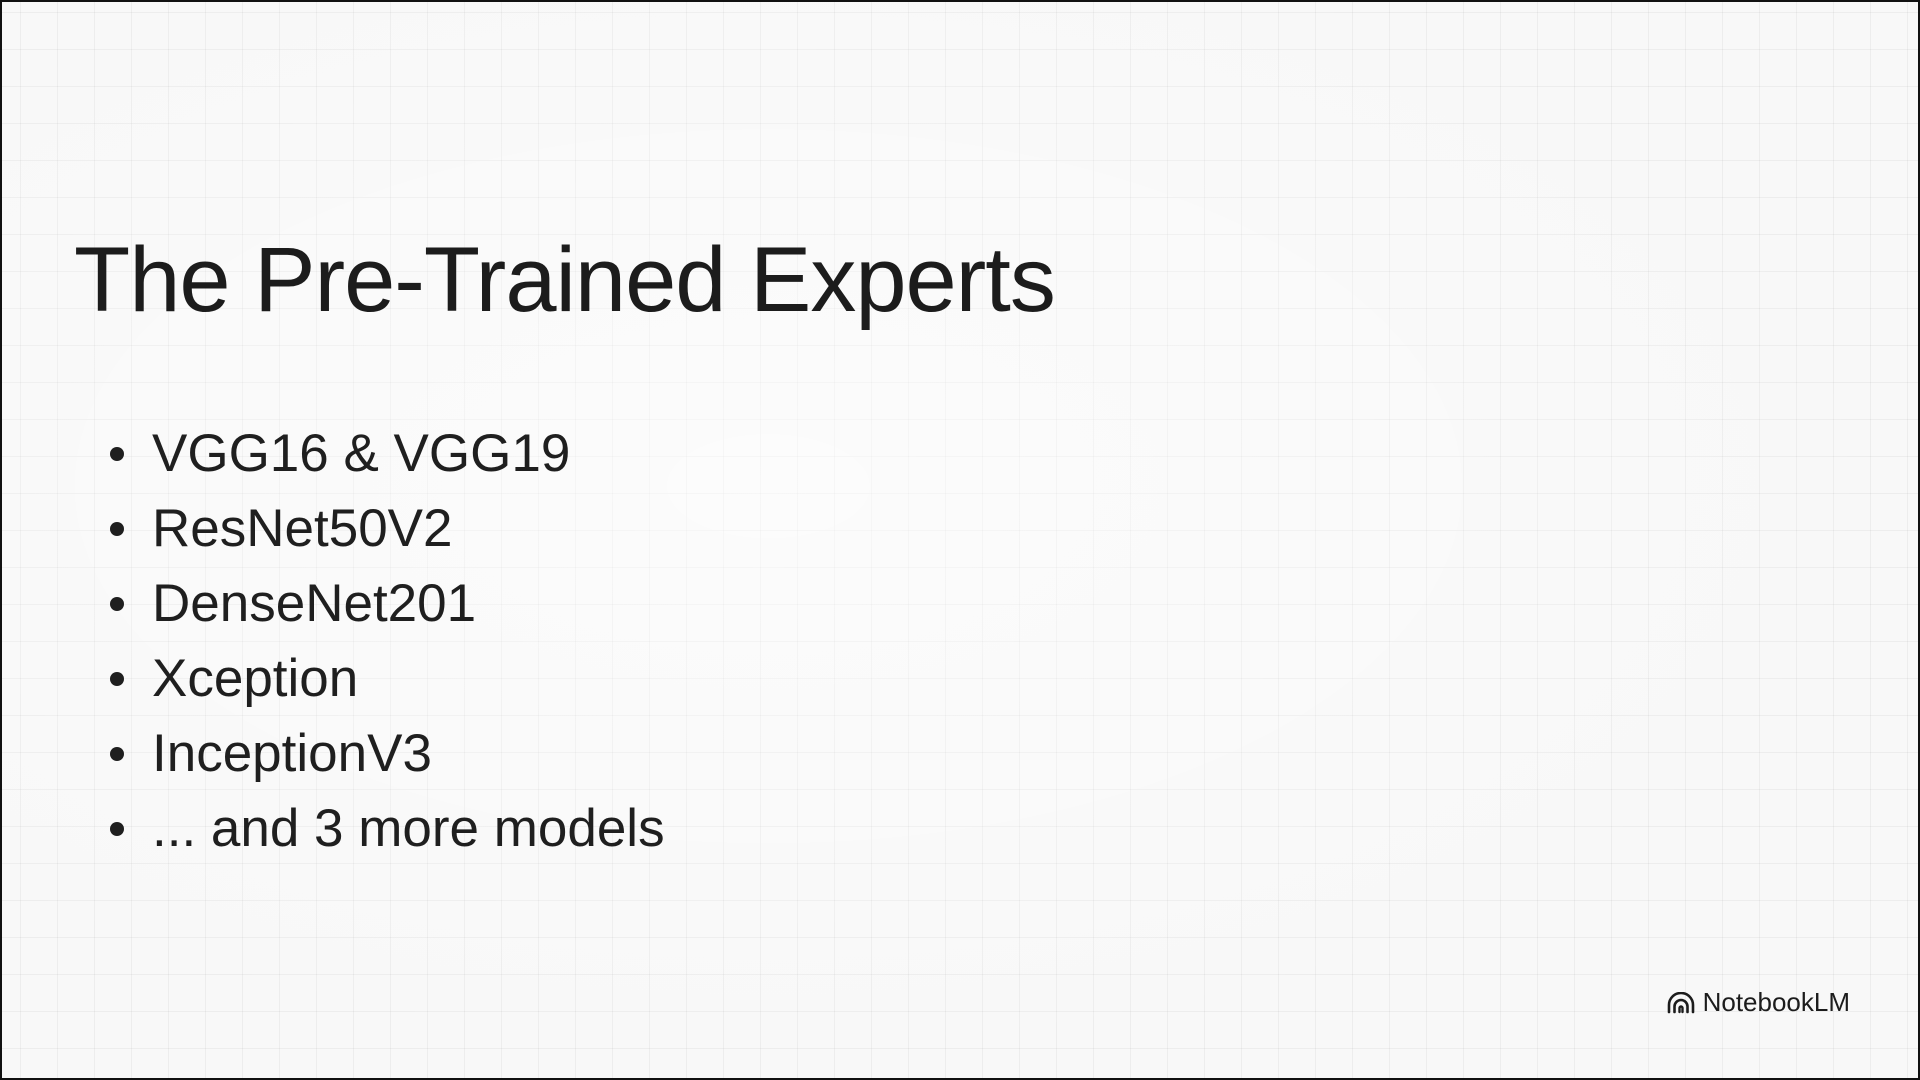  What do you see at coordinates (255, 678) in the screenshot?
I see `bullet-text: Xception` at bounding box center [255, 678].